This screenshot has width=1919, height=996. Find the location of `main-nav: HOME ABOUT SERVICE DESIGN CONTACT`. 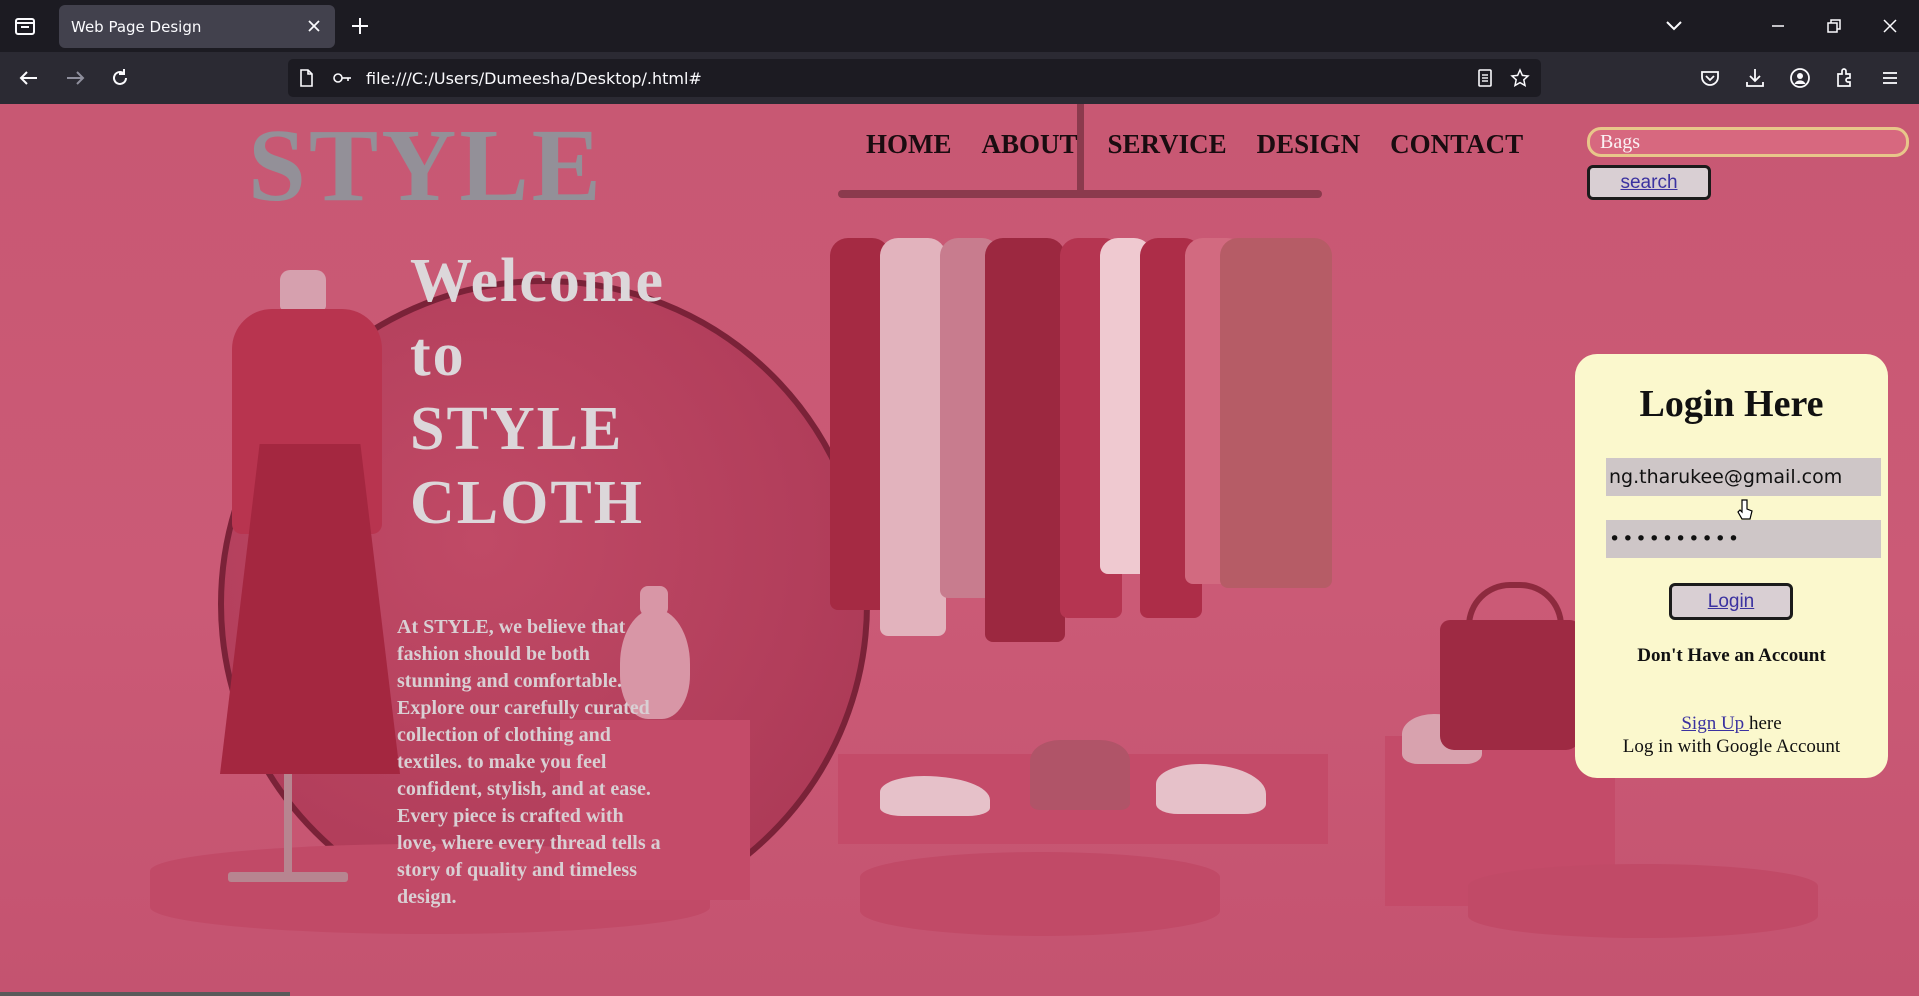

main-nav: HOME ABOUT SERVICE DESIGN CONTACT is located at coordinates (1194, 144).